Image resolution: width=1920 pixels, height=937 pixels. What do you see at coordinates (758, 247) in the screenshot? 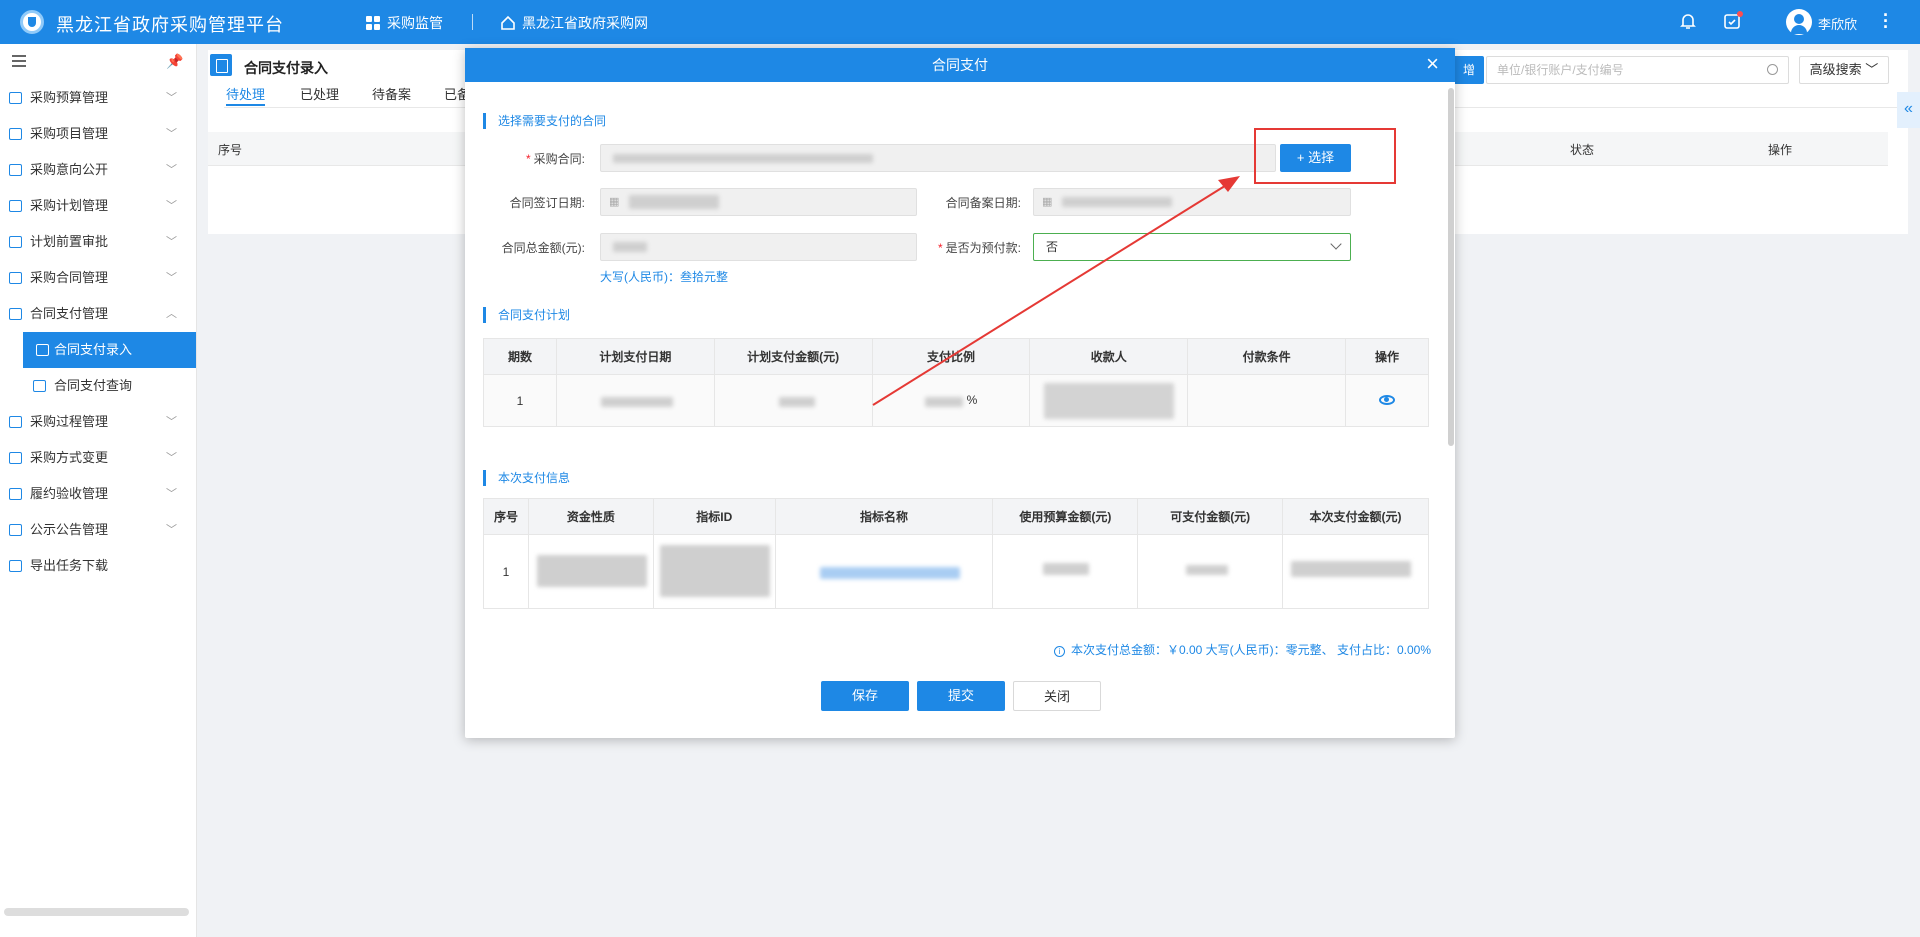
I see `total-amount-field` at bounding box center [758, 247].